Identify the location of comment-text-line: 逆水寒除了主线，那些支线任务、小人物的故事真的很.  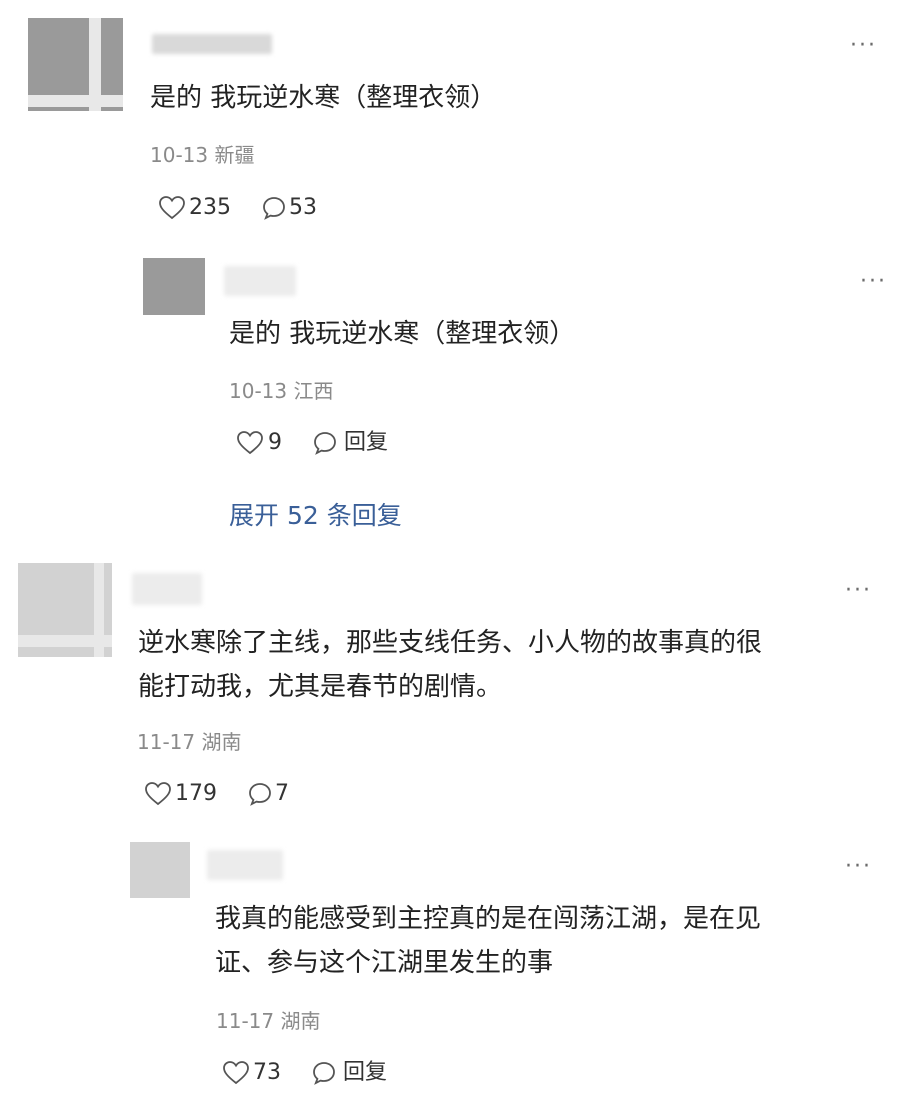
(450, 643).